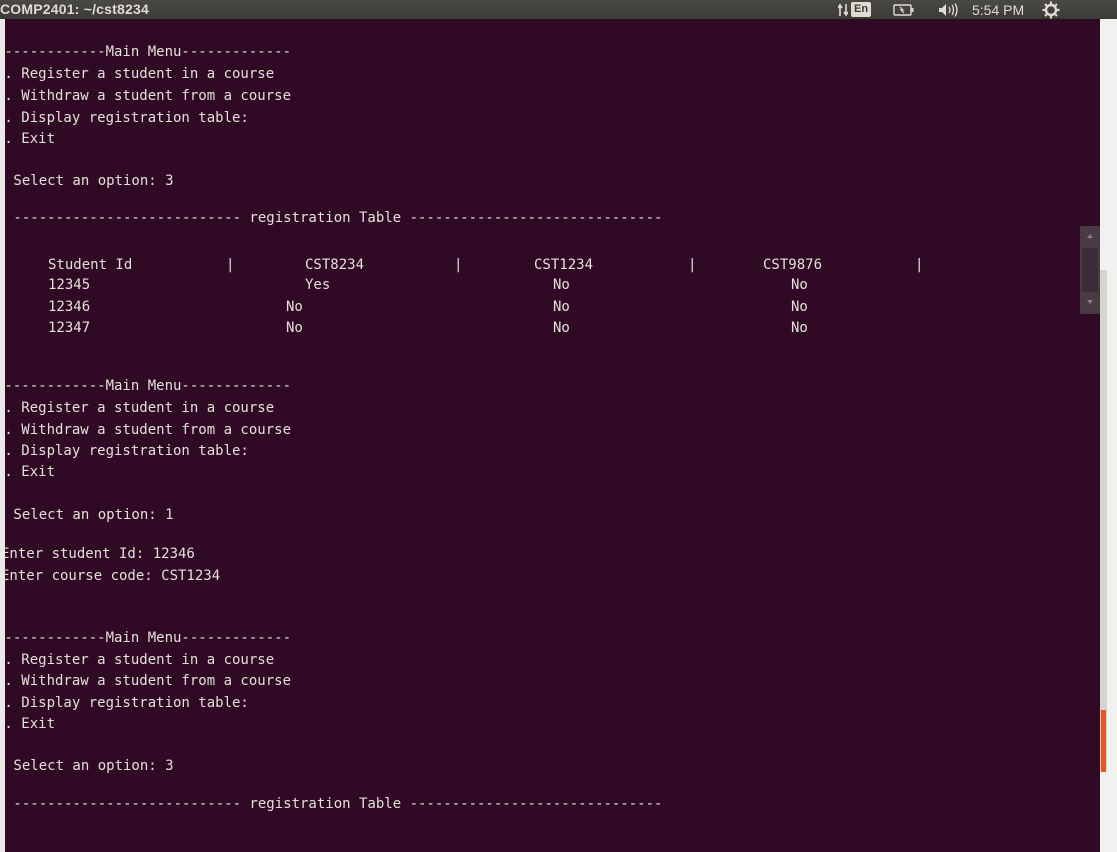  What do you see at coordinates (793, 265) in the screenshot?
I see `column-header: CST9876` at bounding box center [793, 265].